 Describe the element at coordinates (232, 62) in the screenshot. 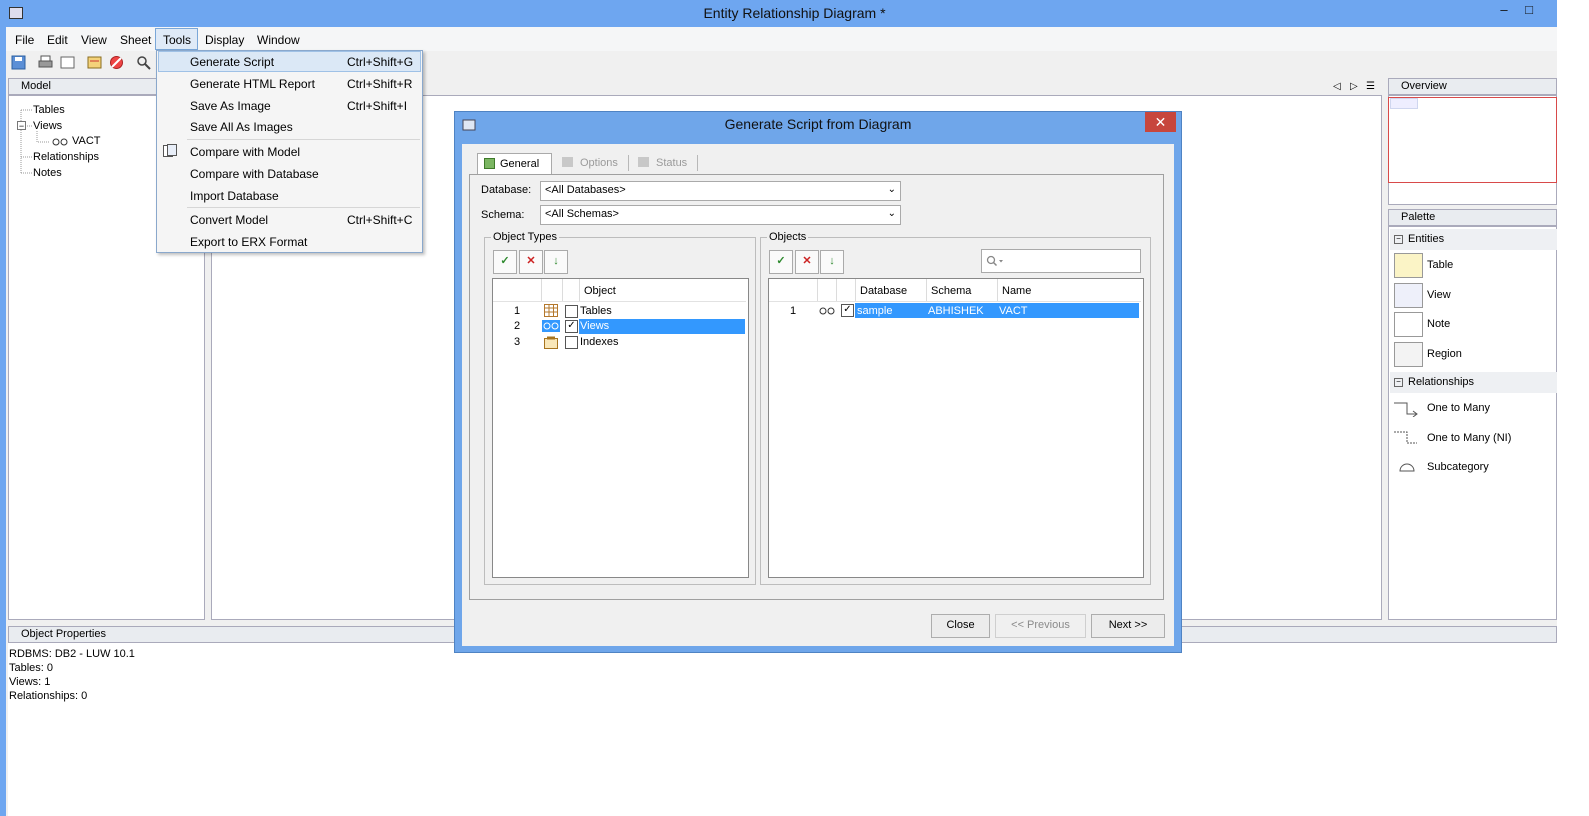

I see `menu-item-label: Generate Script` at that location.